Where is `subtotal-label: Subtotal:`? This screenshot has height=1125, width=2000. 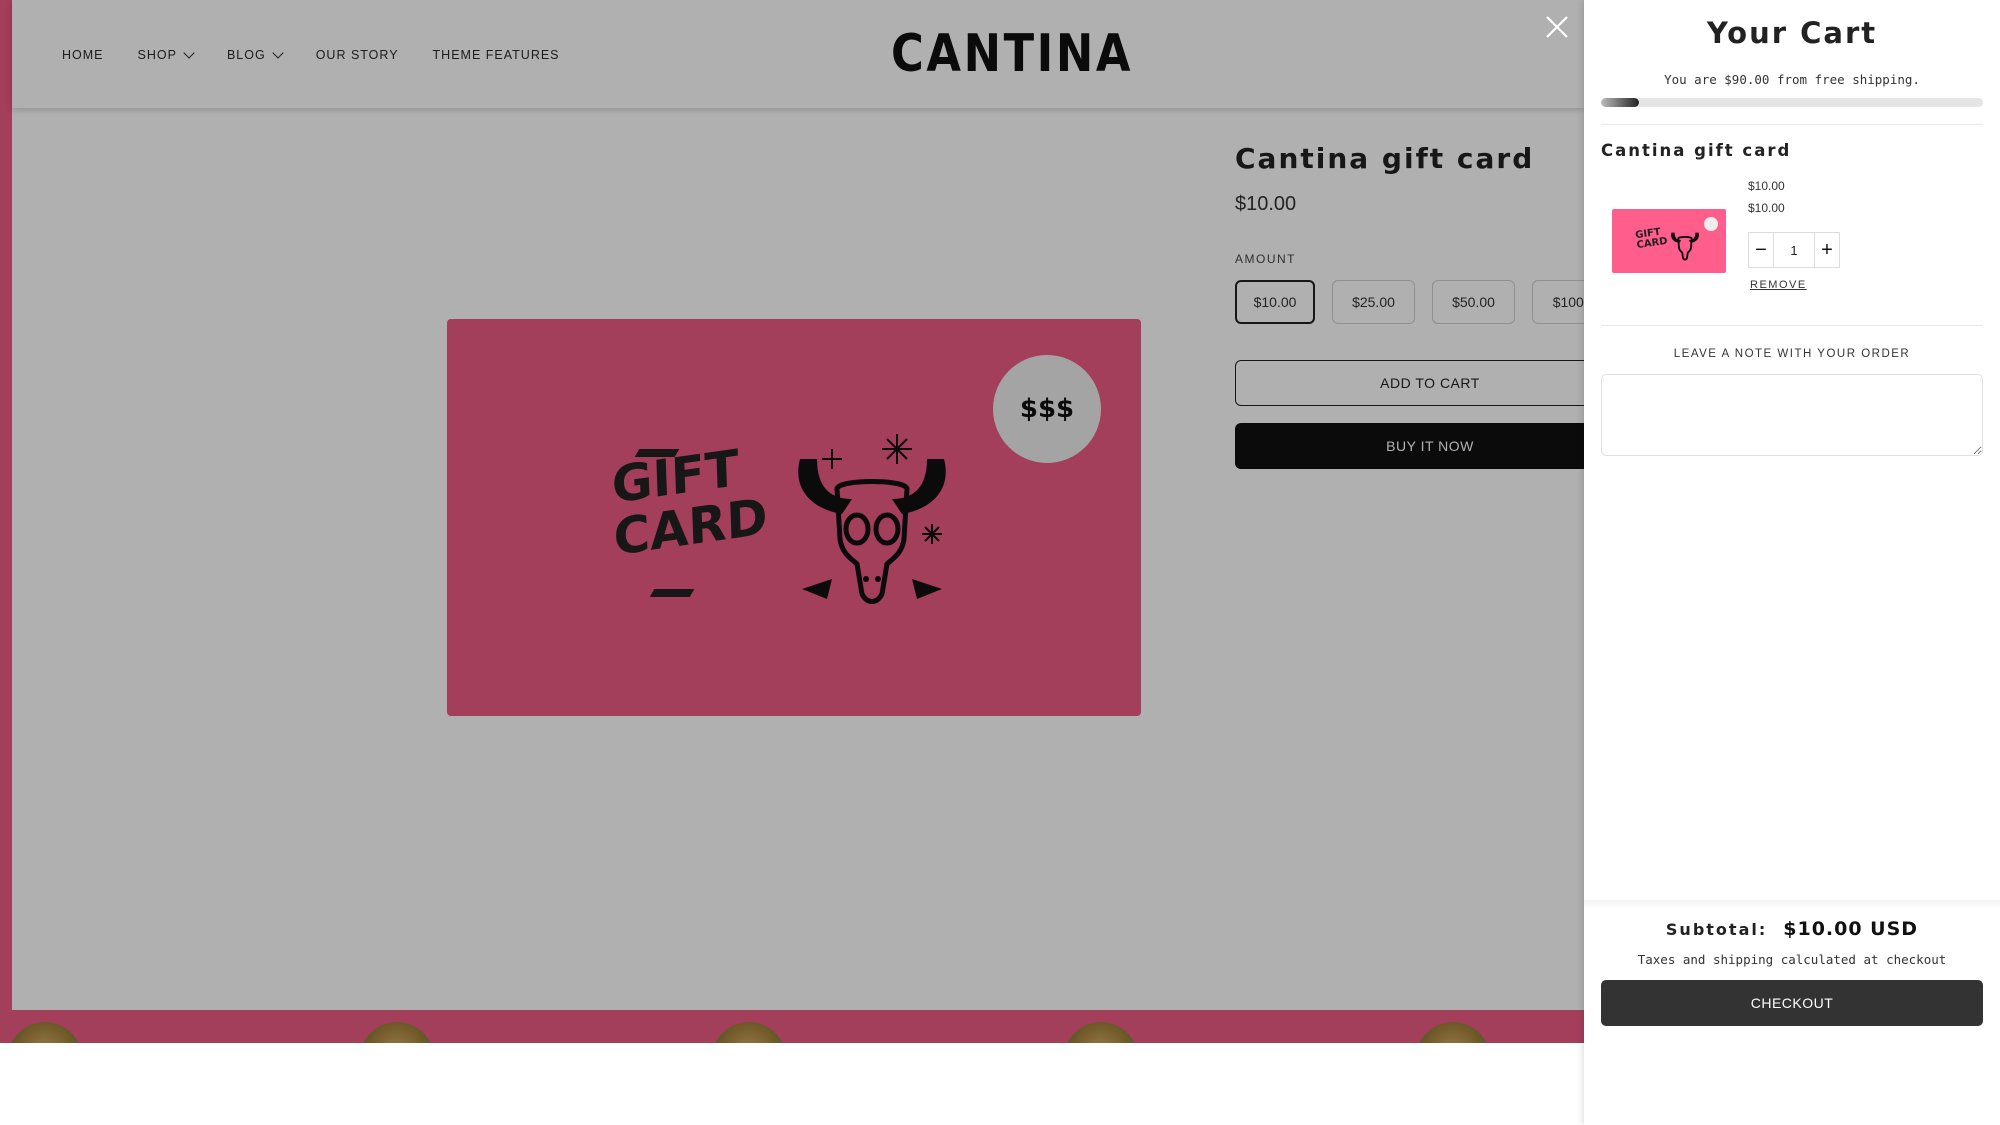
subtotal-label: Subtotal: is located at coordinates (1716, 929).